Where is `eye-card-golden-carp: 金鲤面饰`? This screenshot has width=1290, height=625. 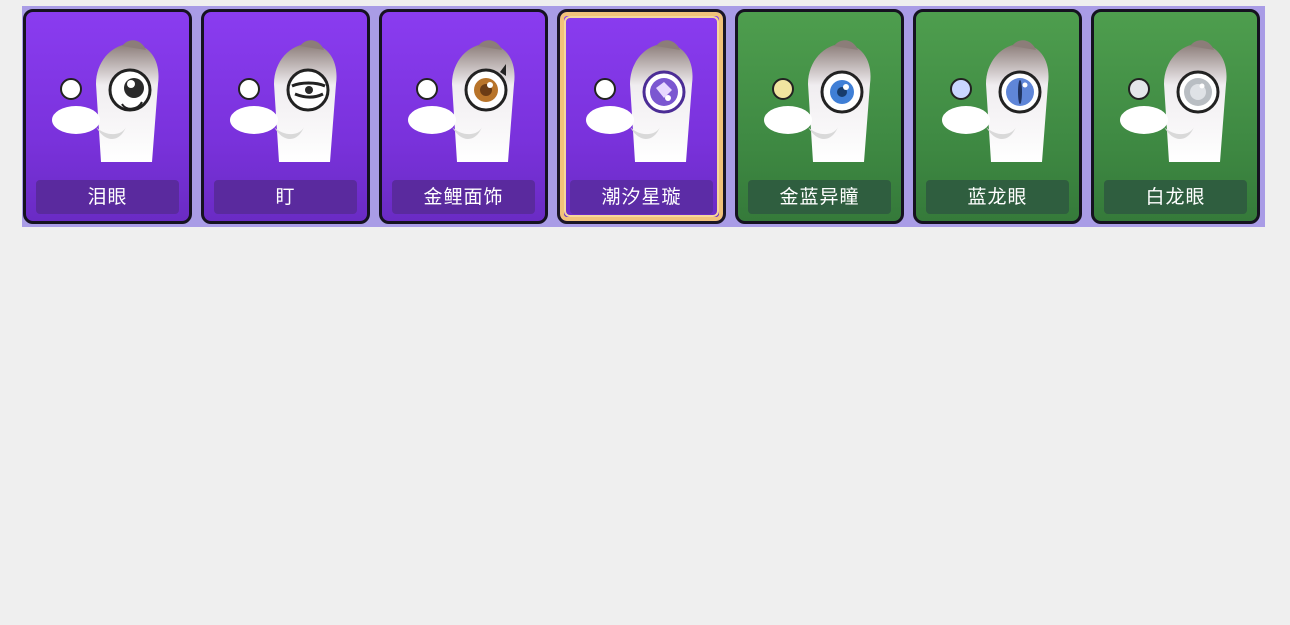 eye-card-golden-carp: 金鲤面饰 is located at coordinates (463, 116).